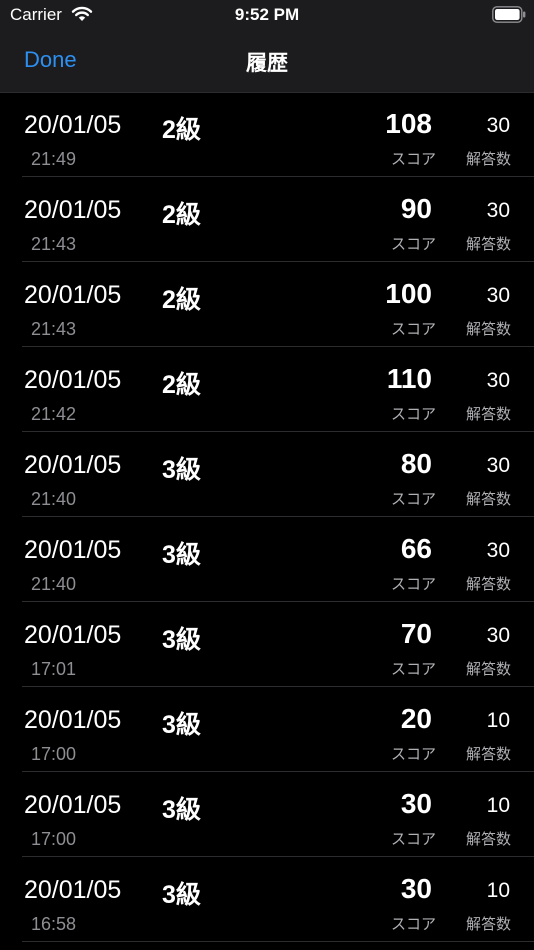 The width and height of the screenshot is (534, 950). Describe the element at coordinates (416, 633) in the screenshot. I see `row-score: 70` at that location.